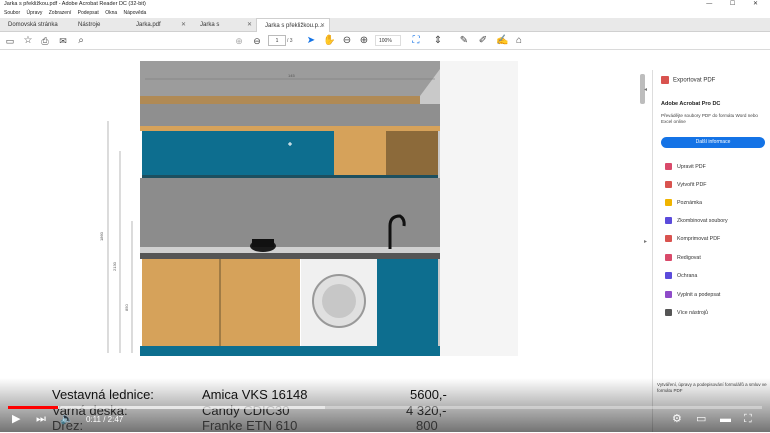  Describe the element at coordinates (135, 13) in the screenshot. I see `menu-napoveda: Nápověda` at that location.